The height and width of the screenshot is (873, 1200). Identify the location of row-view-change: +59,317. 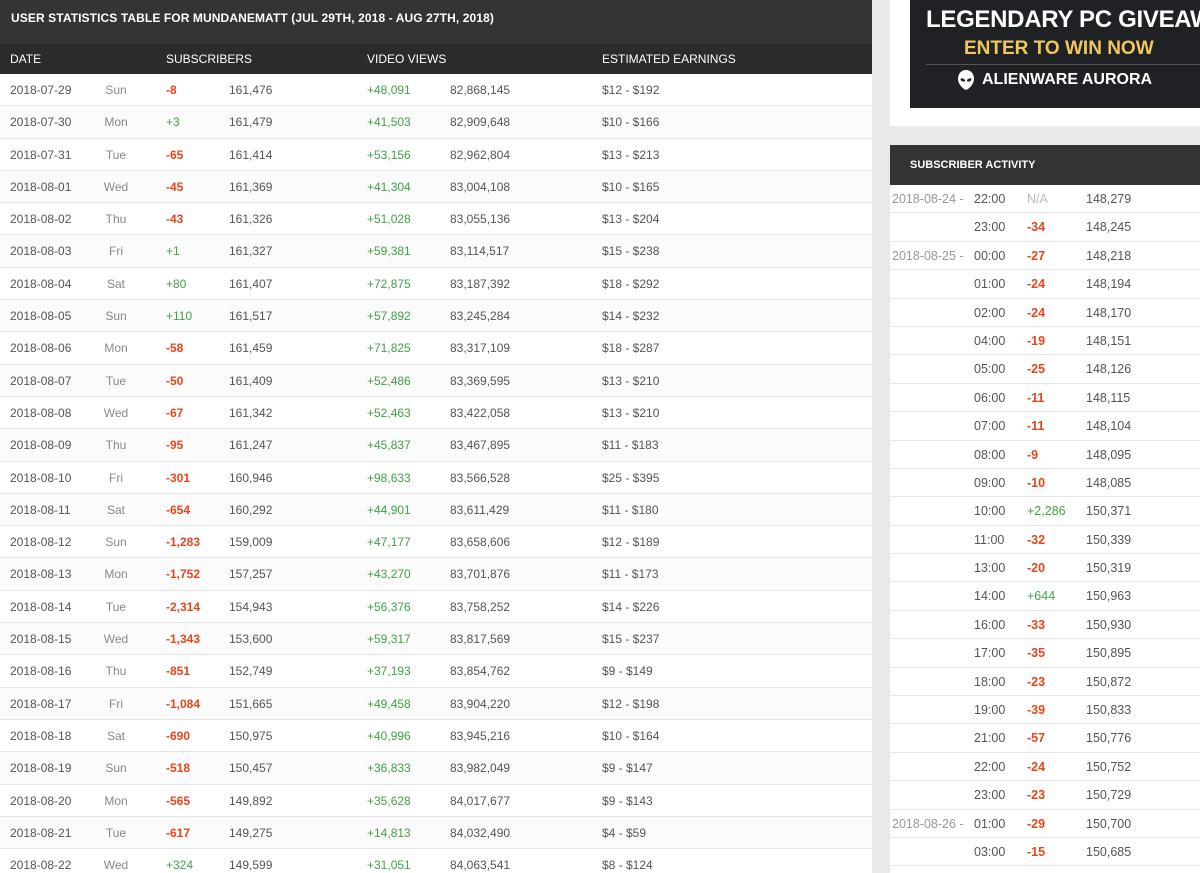
(389, 639).